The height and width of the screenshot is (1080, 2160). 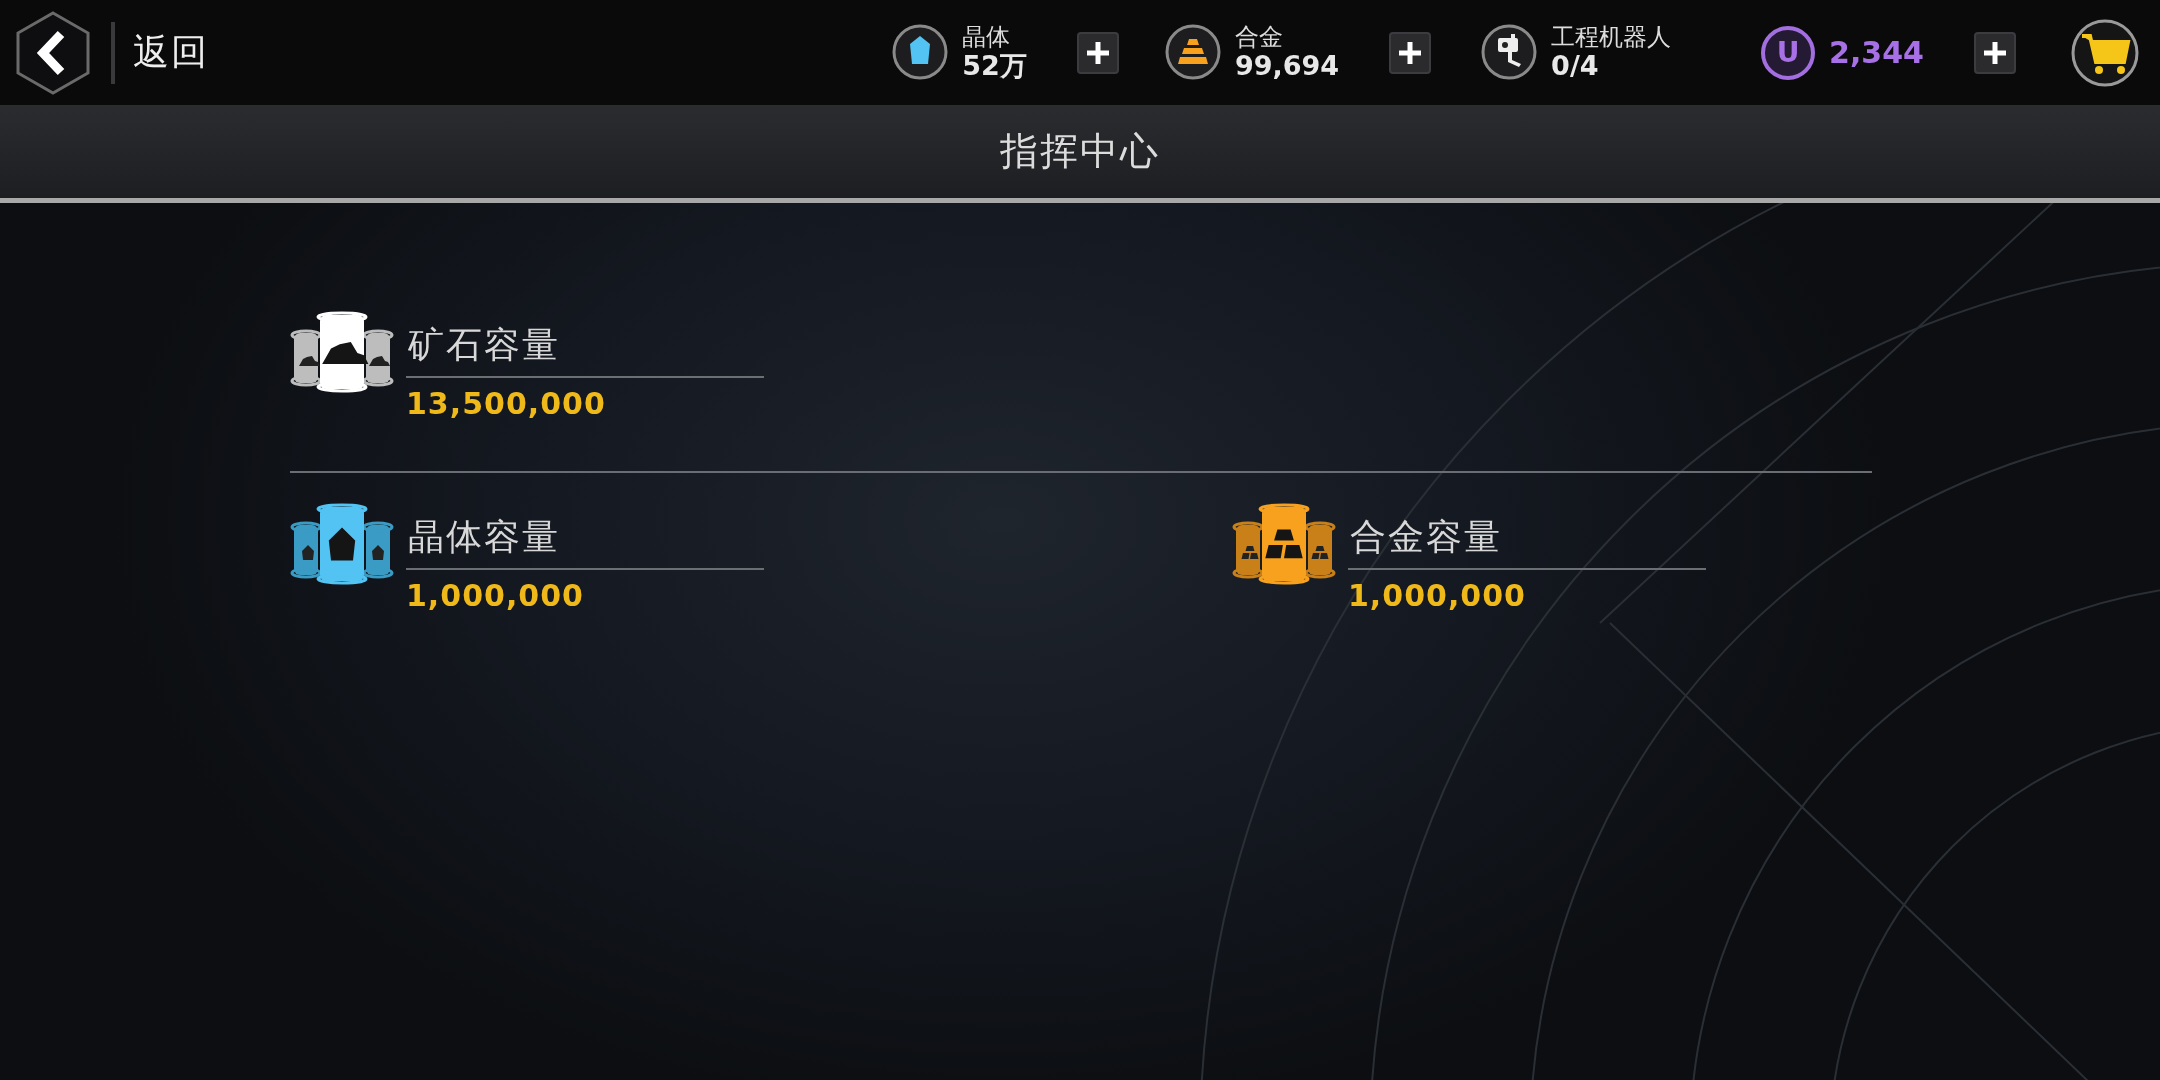 I want to click on resource-amount: 99,694, so click(x=1287, y=65).